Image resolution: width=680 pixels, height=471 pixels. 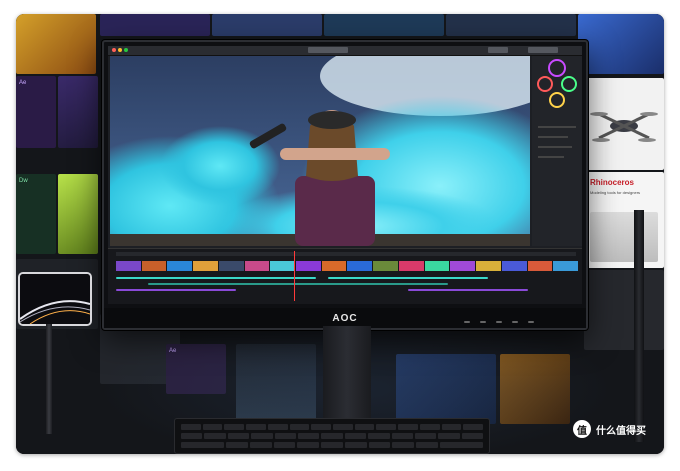 I want to click on watermark: 值 什么值得买, so click(x=609, y=429).